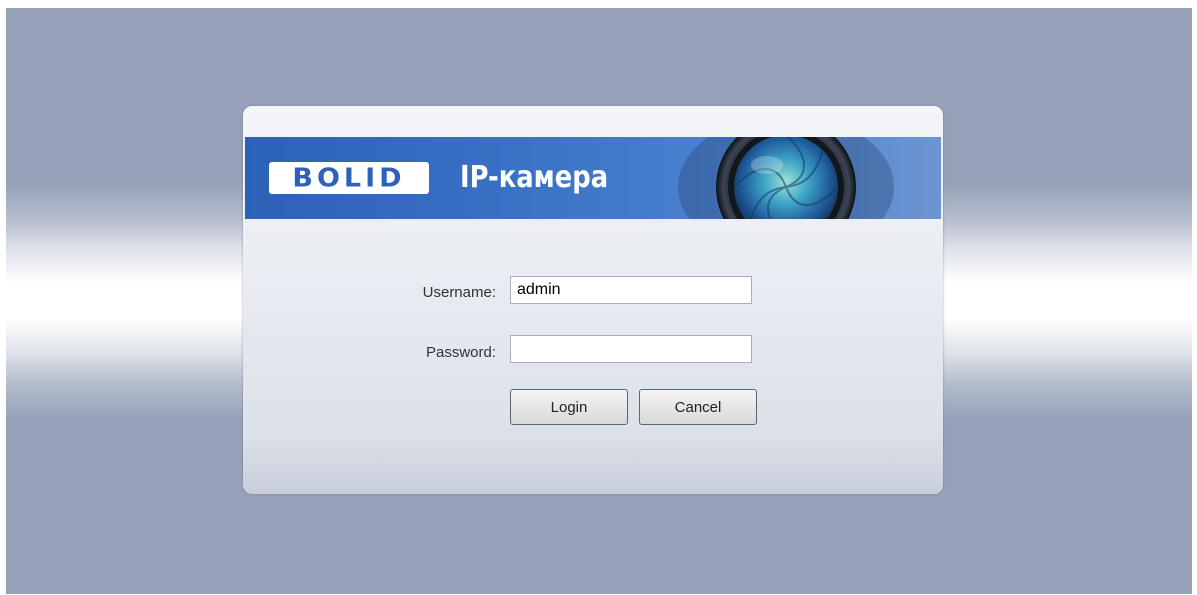  What do you see at coordinates (631, 290) in the screenshot?
I see `username-field` at bounding box center [631, 290].